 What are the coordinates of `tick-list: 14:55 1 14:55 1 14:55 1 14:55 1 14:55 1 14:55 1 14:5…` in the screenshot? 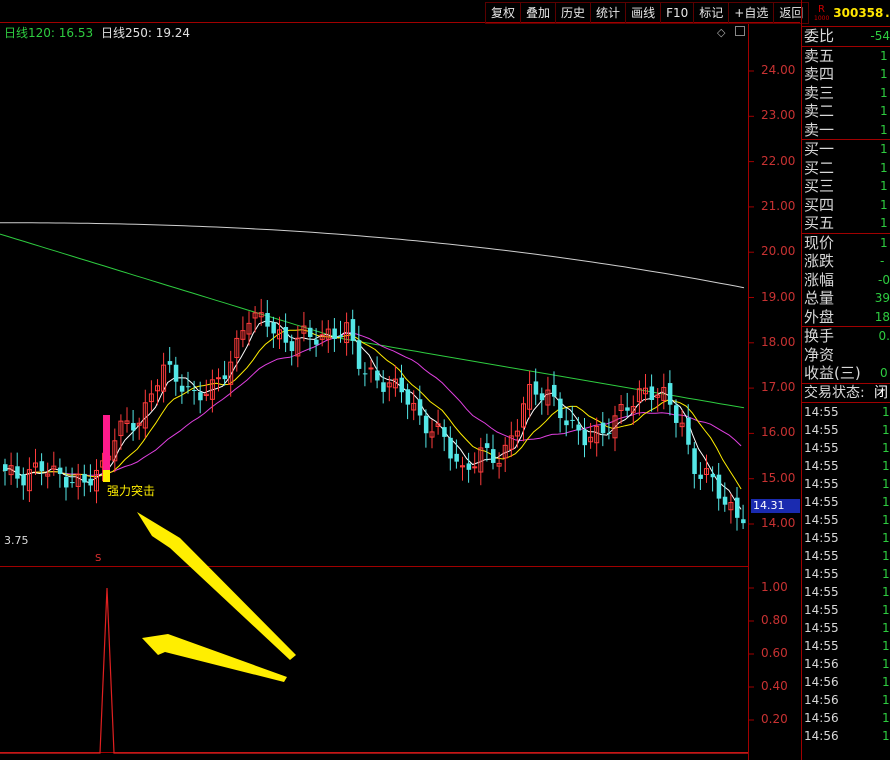 It's located at (846, 574).